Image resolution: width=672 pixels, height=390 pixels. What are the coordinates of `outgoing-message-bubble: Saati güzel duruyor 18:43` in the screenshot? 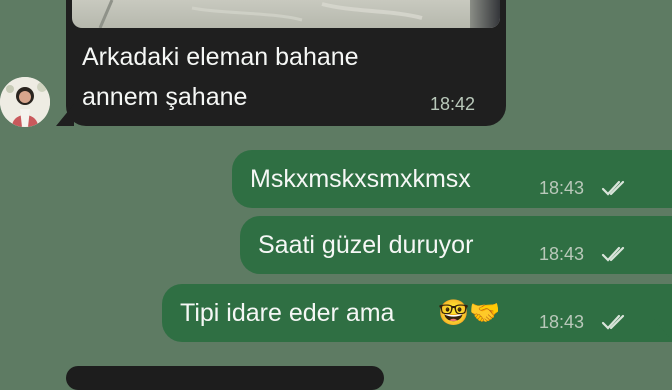 It's located at (456, 245).